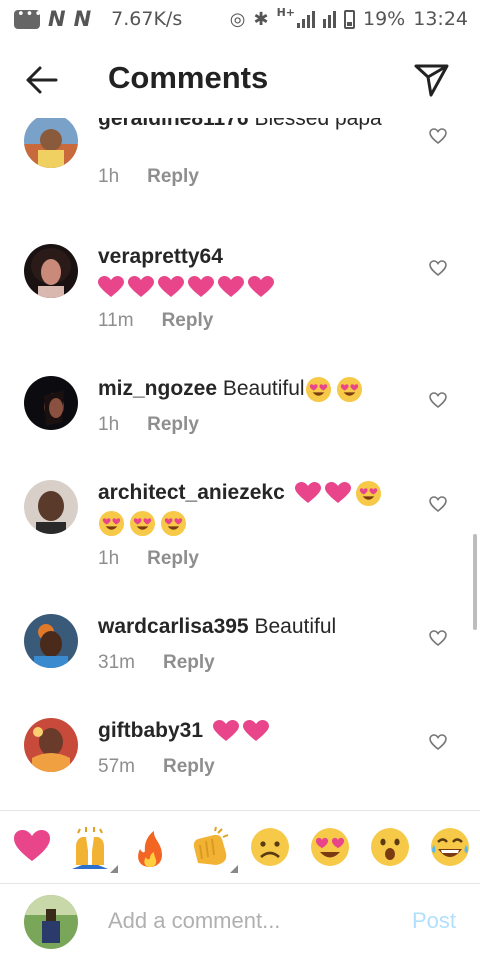  Describe the element at coordinates (173, 124) in the screenshot. I see `comment-username: geraldine81176` at that location.